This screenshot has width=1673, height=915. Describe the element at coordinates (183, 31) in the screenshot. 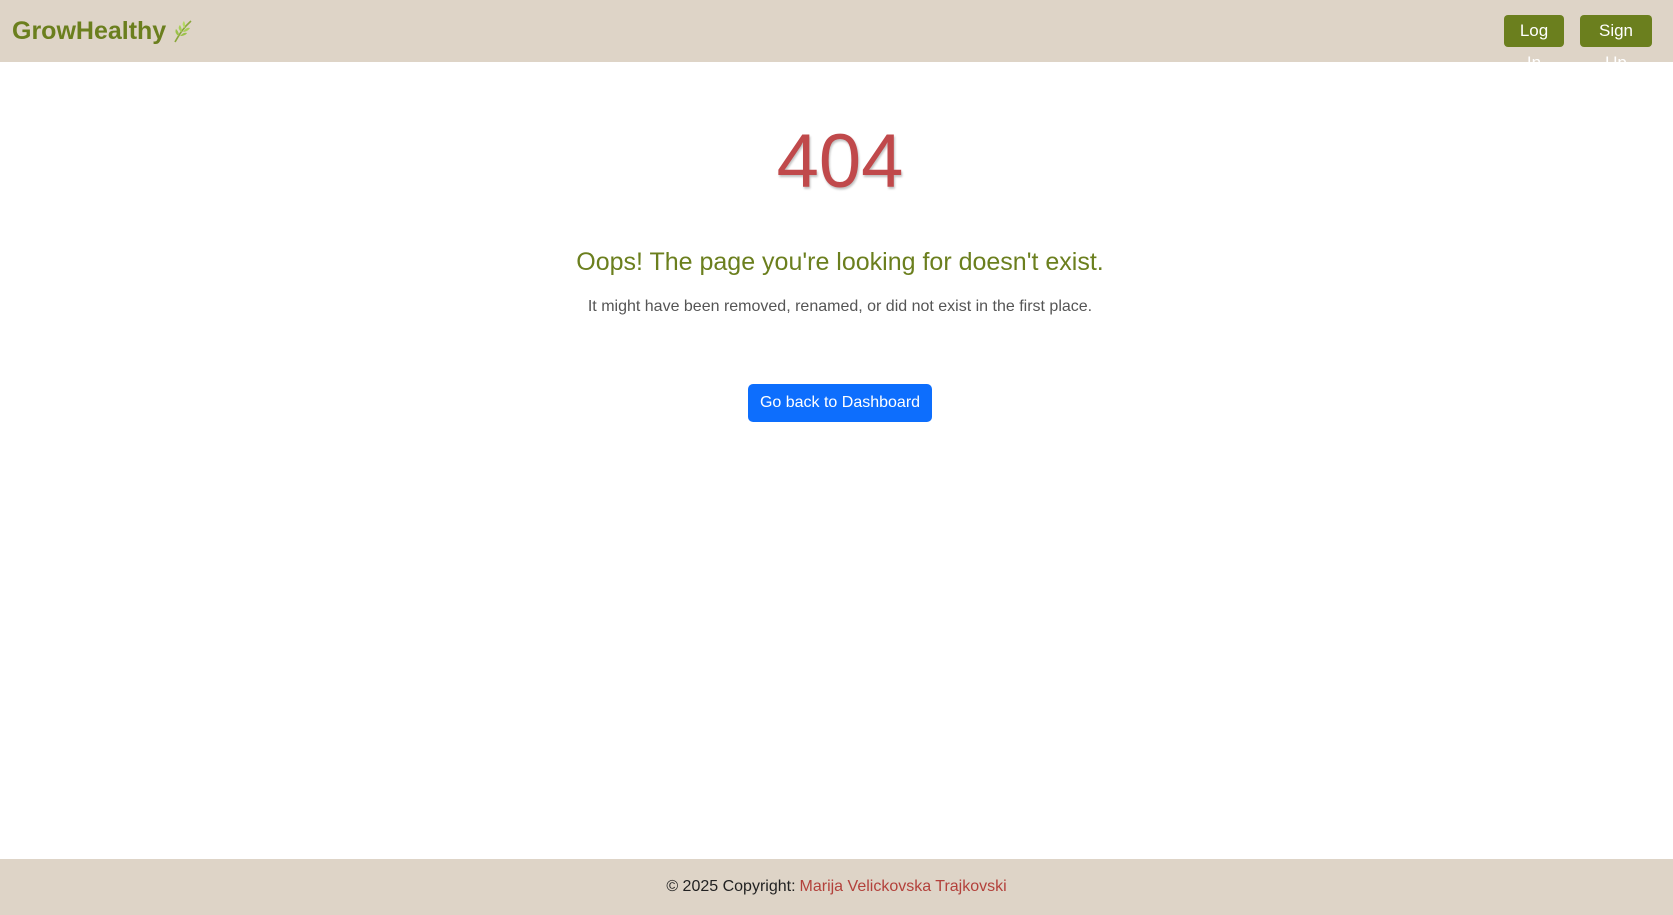

I see `leaf-icon` at that location.